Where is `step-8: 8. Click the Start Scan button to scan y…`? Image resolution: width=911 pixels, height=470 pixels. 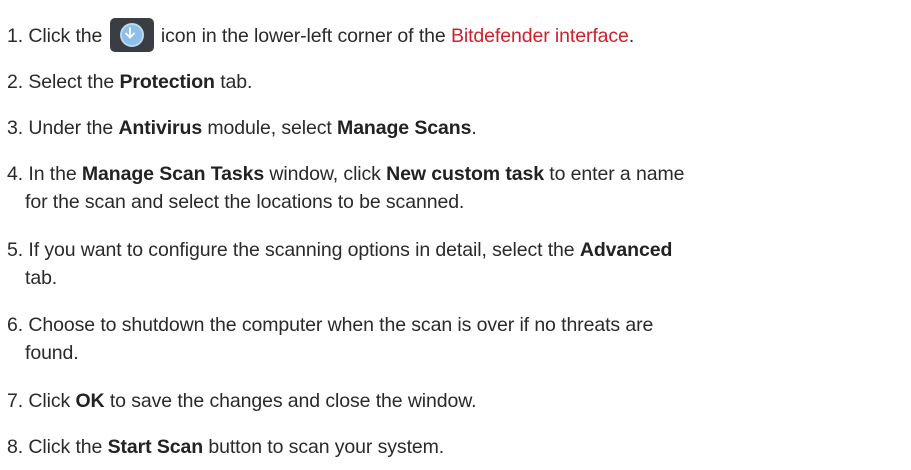
step-8: 8. Click the Start Scan button to scan y… is located at coordinates (452, 447).